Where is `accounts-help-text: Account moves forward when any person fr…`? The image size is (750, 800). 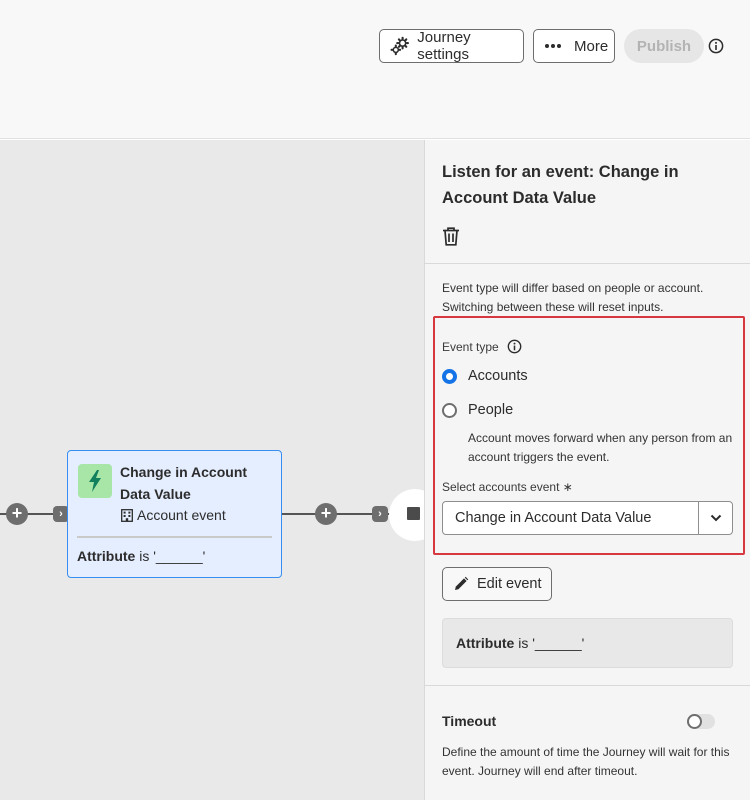 accounts-help-text: Account moves forward when any person fr… is located at coordinates (600, 447).